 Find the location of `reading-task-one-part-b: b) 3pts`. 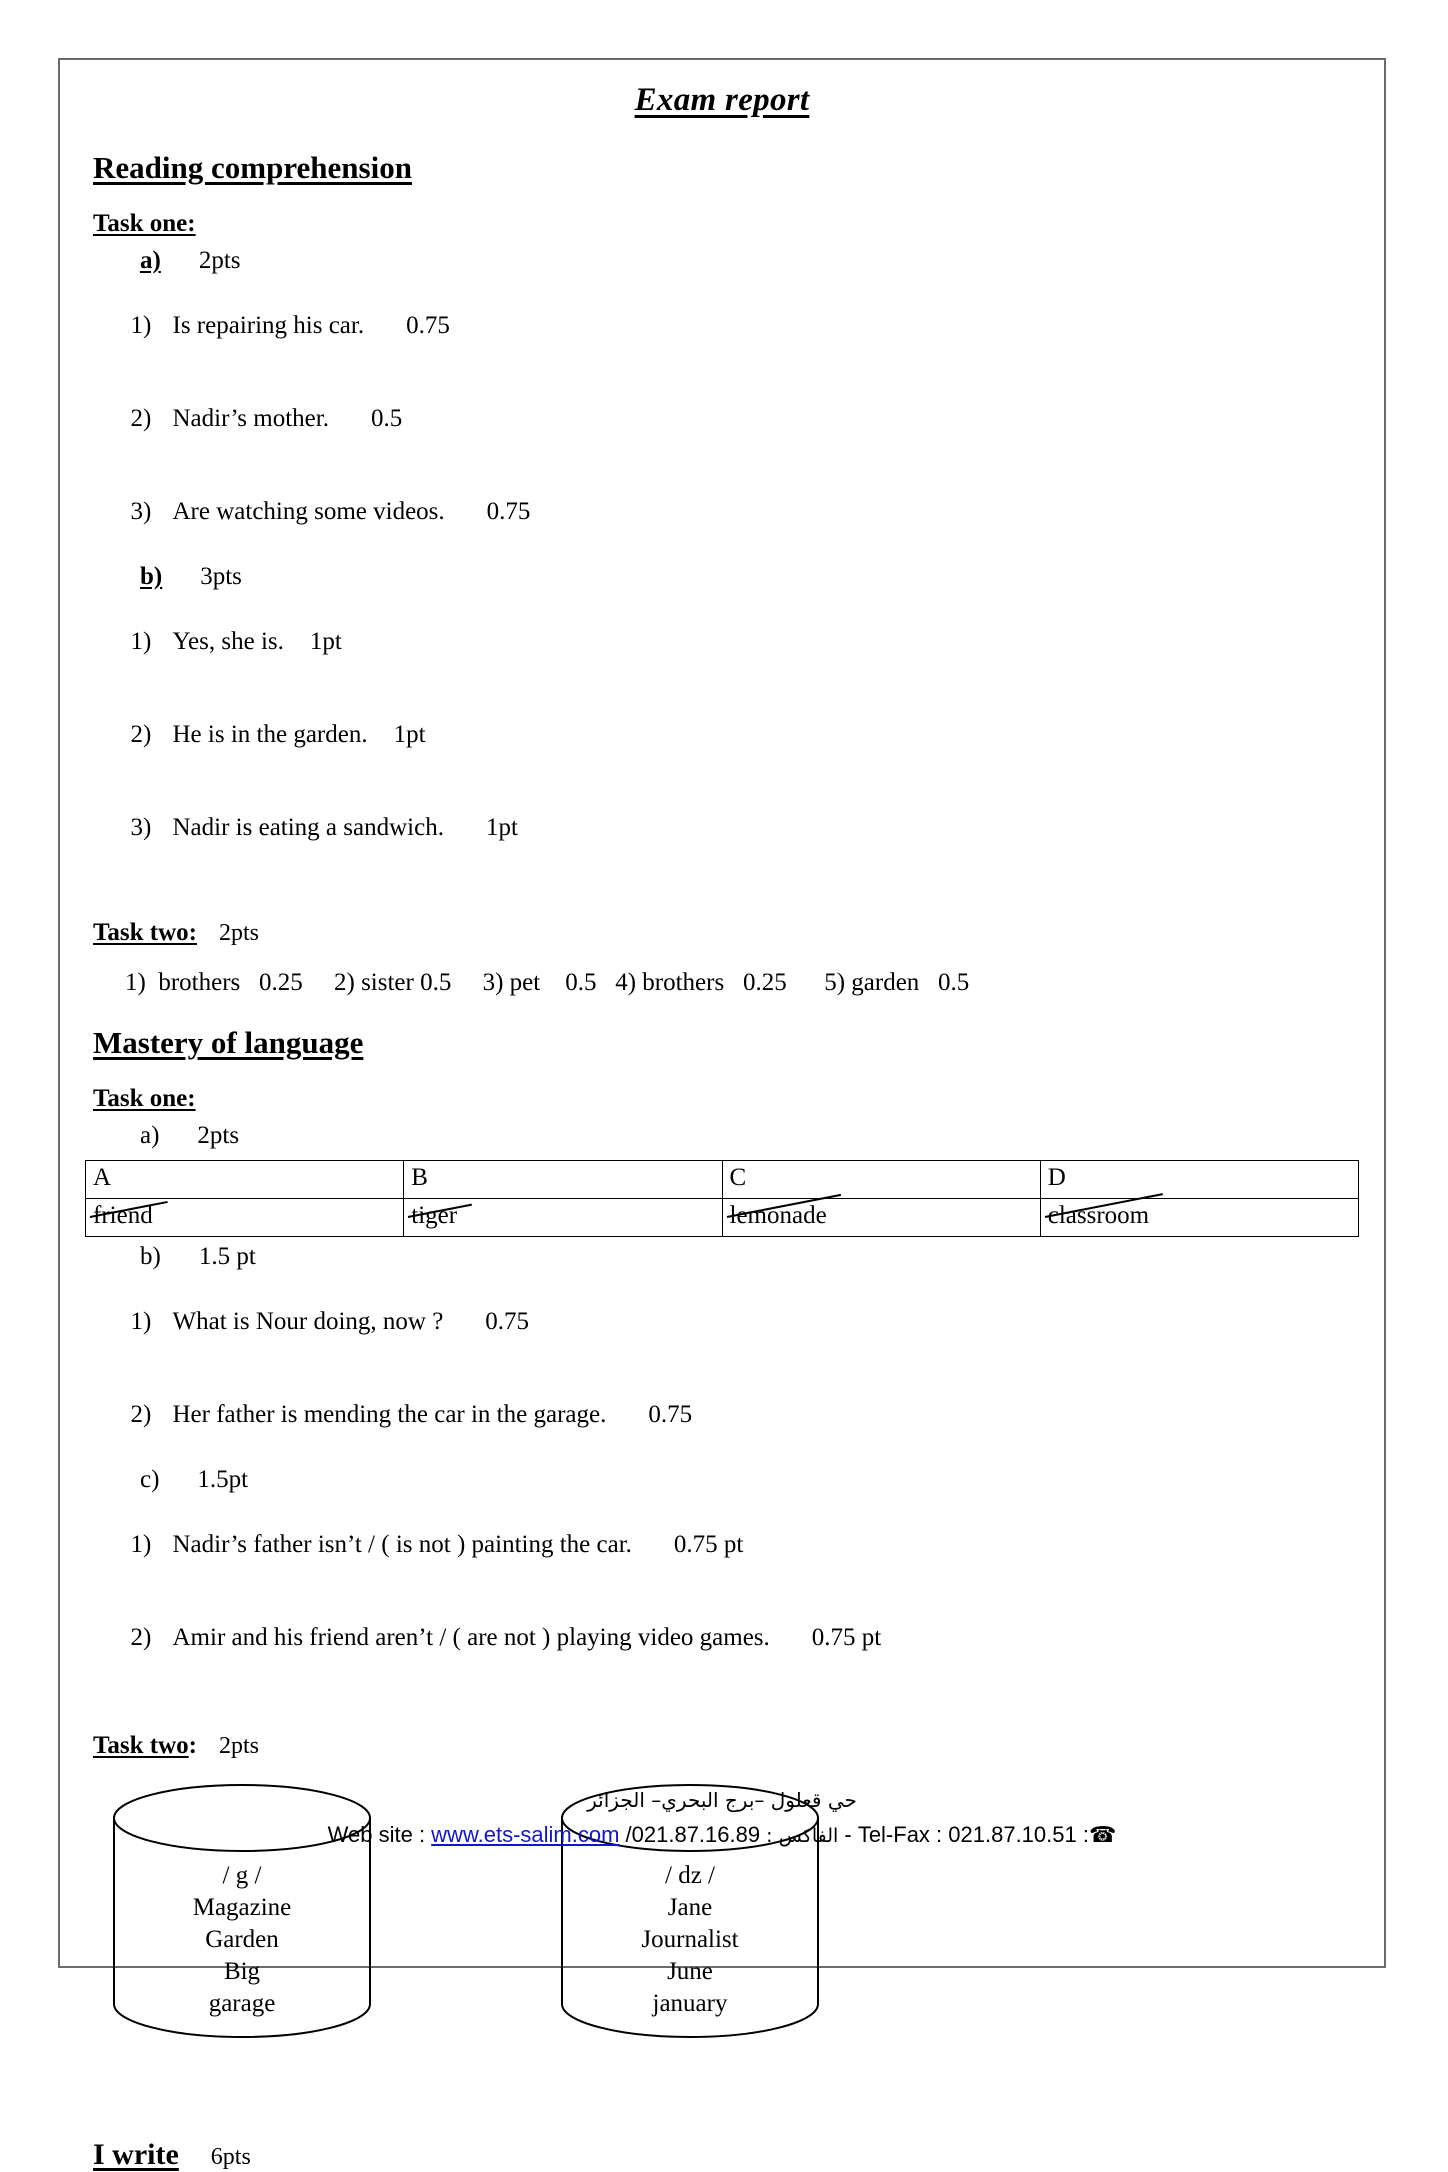

reading-task-one-part-b: b) 3pts is located at coordinates (749, 577).